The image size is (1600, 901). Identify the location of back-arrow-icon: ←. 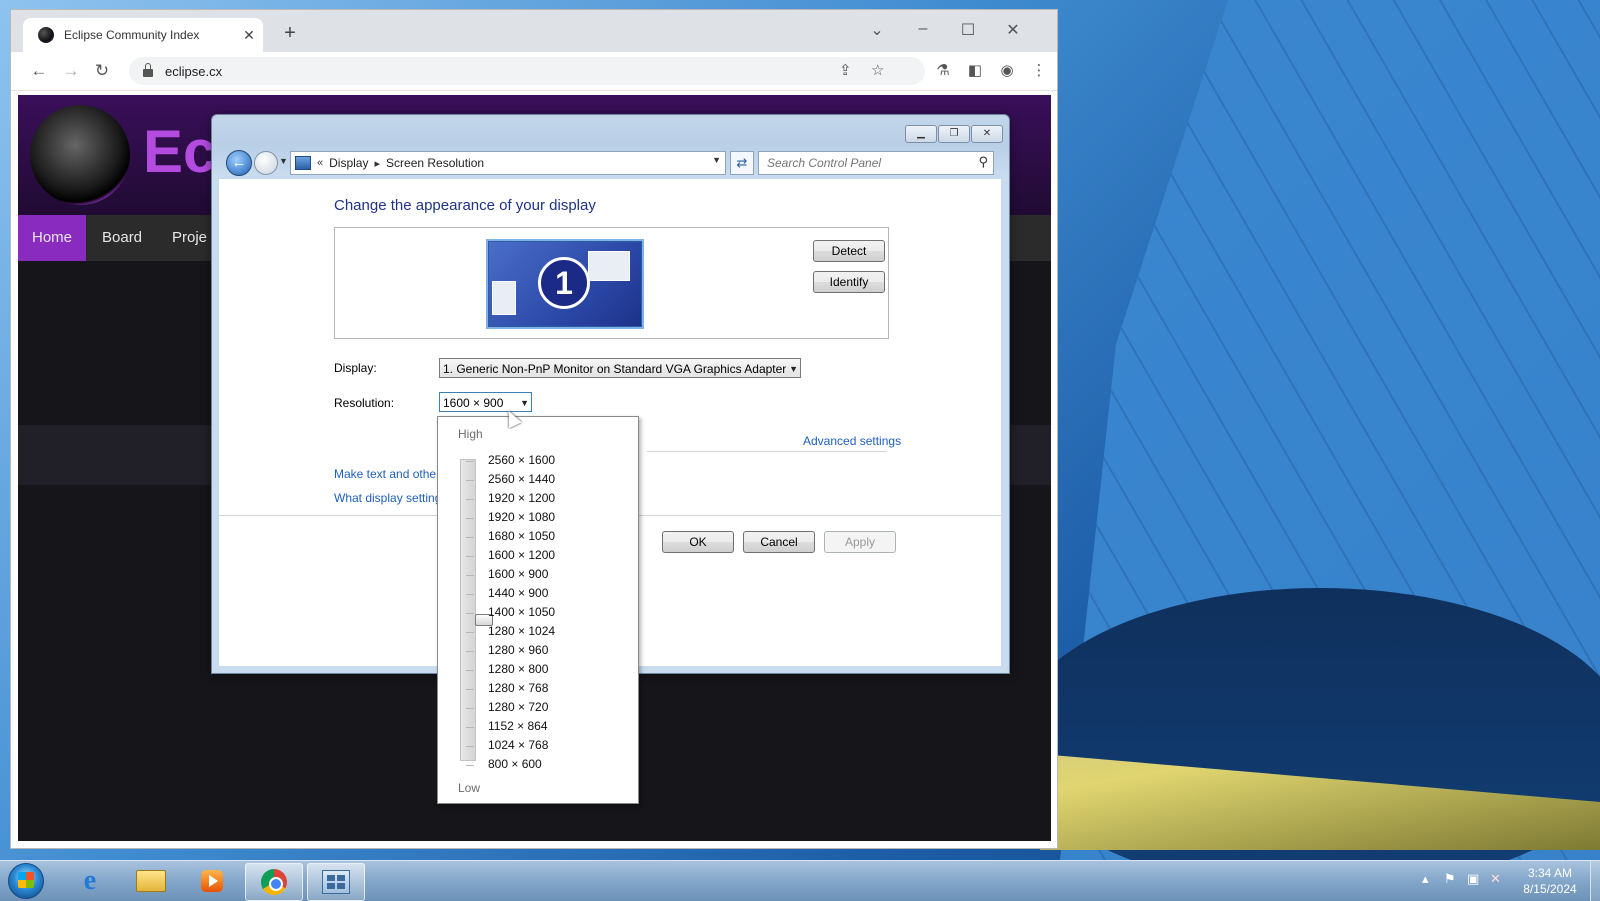
(39, 71).